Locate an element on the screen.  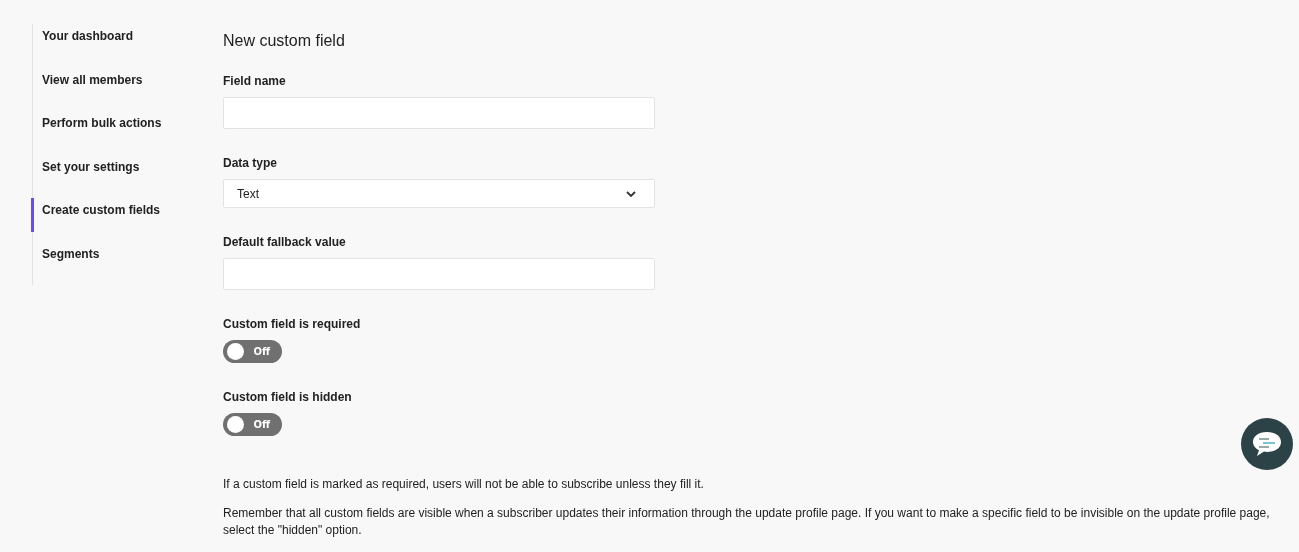
dropdown: Text is located at coordinates (439, 193).